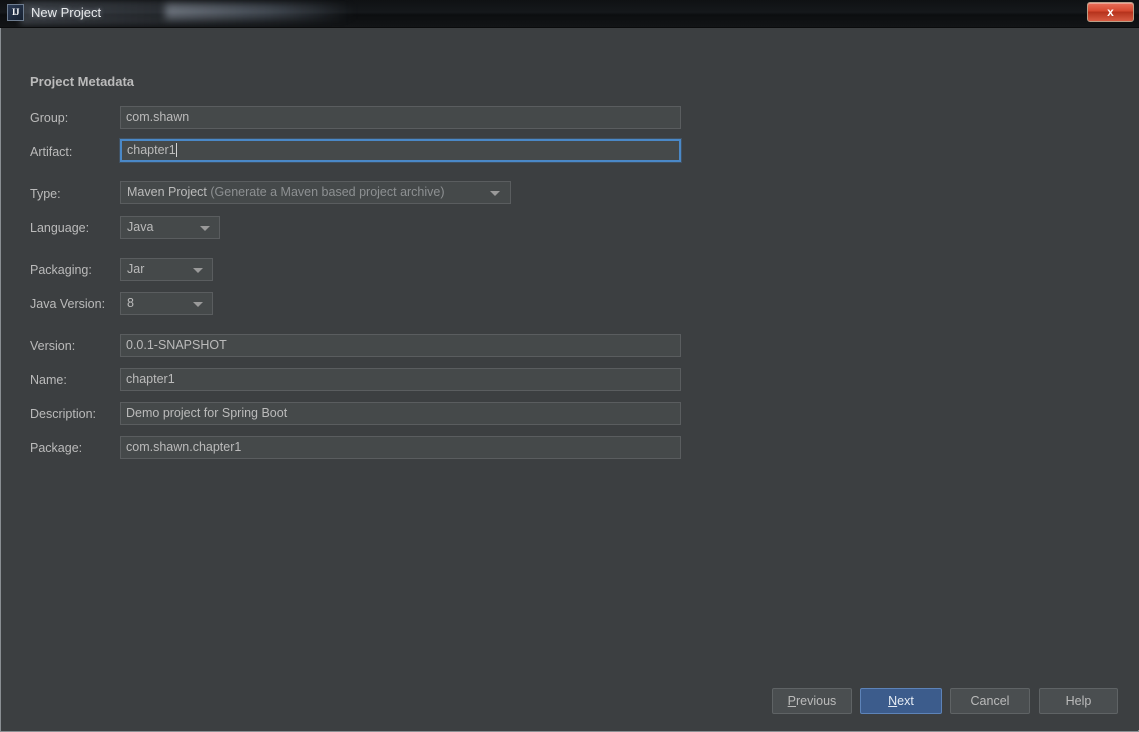 The image size is (1139, 732). Describe the element at coordinates (792, 701) in the screenshot. I see `previous-button-mnemonic: P` at that location.